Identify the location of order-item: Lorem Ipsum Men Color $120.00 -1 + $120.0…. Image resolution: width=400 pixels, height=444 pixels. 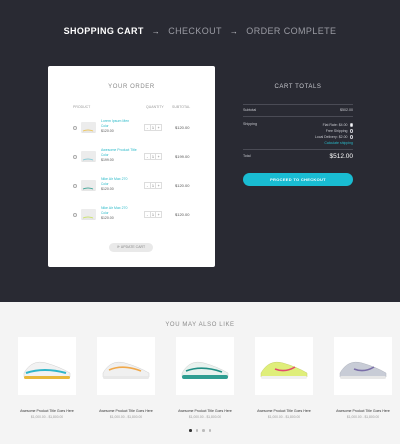
(132, 127).